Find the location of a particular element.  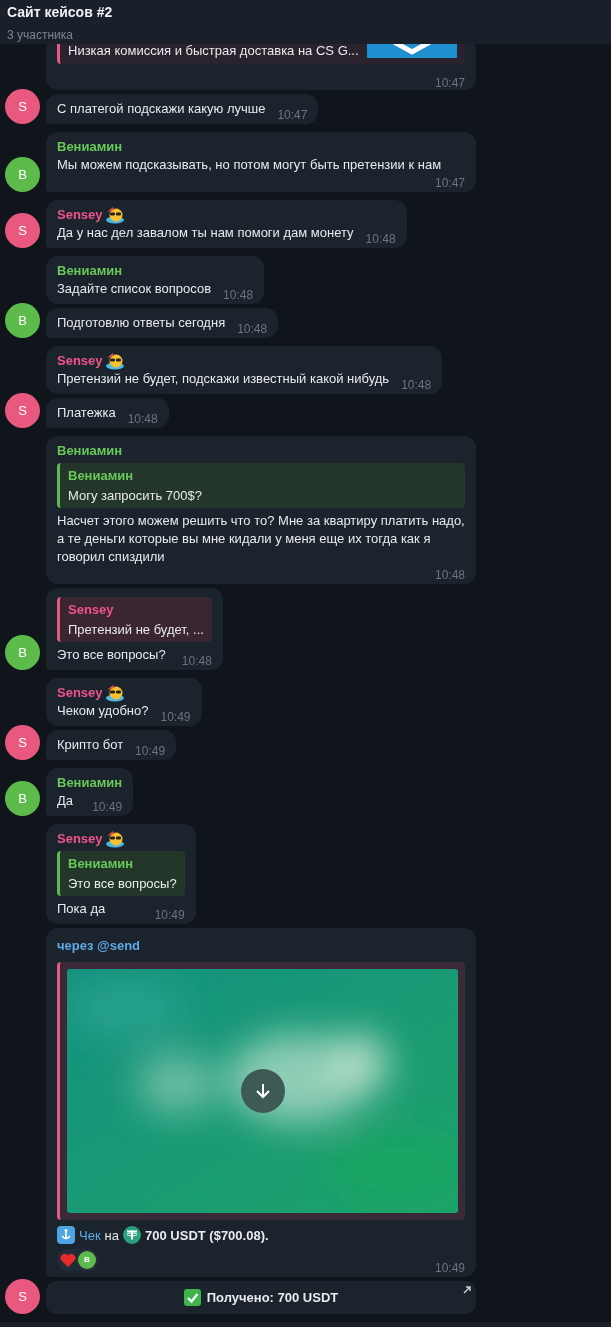

checkmark-icon is located at coordinates (192, 1297).